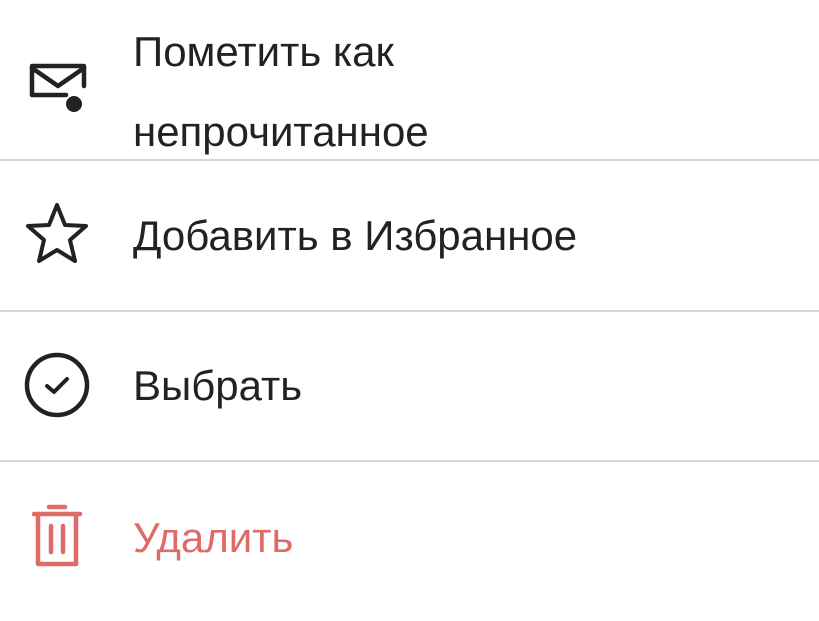 The image size is (819, 621). I want to click on menu-item-label: Удалить, so click(213, 537).